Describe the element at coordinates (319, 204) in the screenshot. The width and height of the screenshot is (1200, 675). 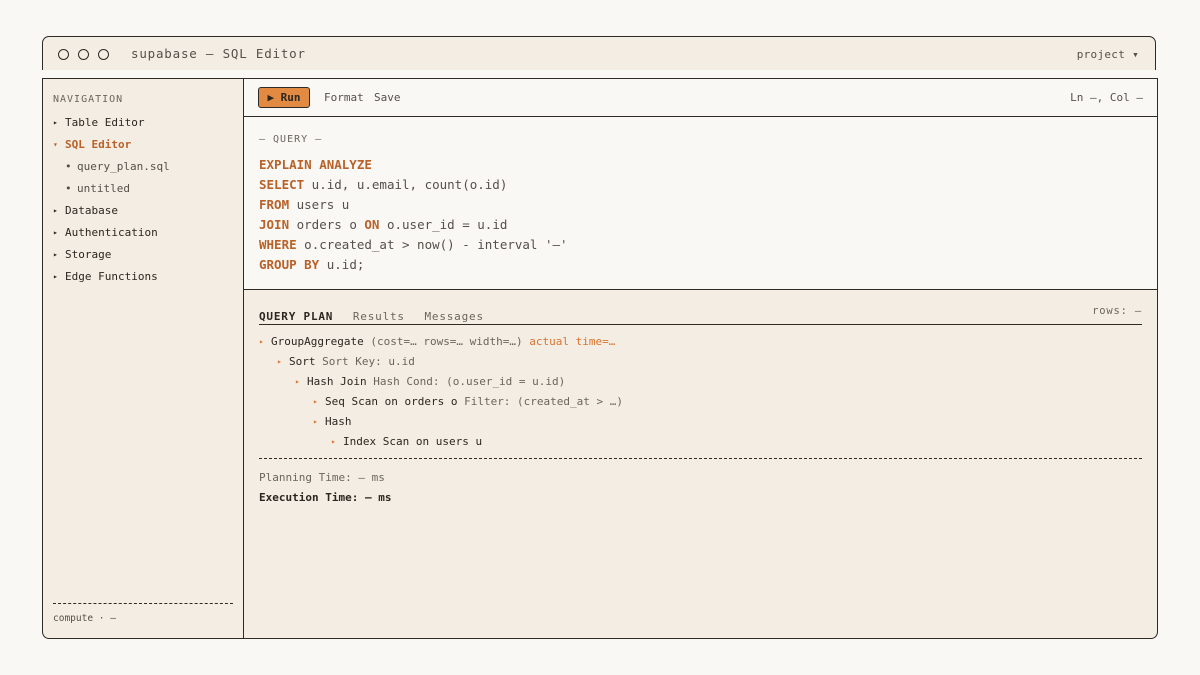
I see `sql-text: users u` at that location.